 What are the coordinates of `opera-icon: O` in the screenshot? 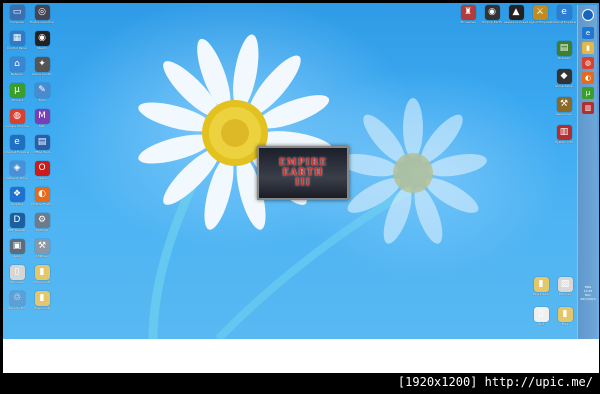 It's located at (42, 168).